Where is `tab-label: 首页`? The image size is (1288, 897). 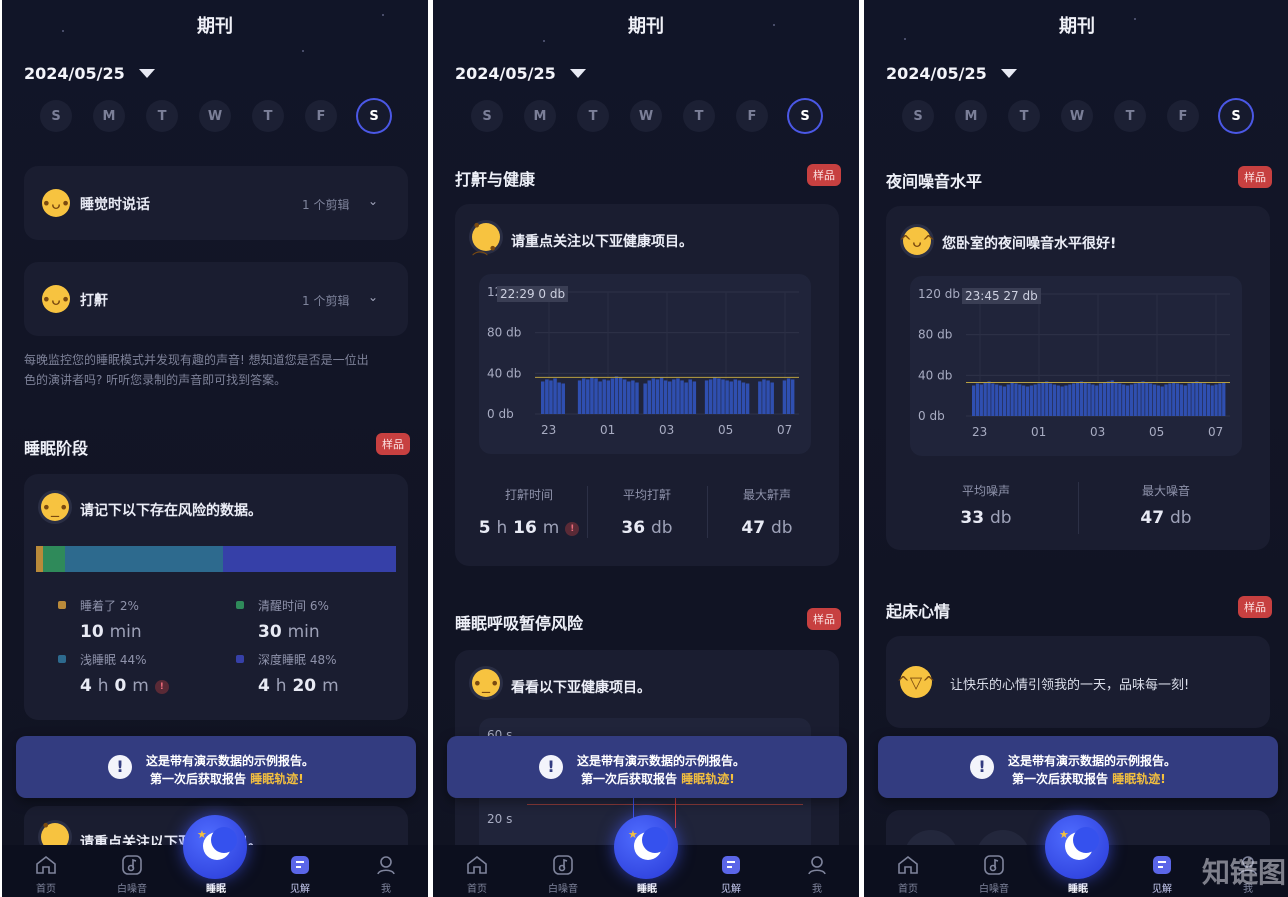
tab-label: 首页 is located at coordinates (477, 889).